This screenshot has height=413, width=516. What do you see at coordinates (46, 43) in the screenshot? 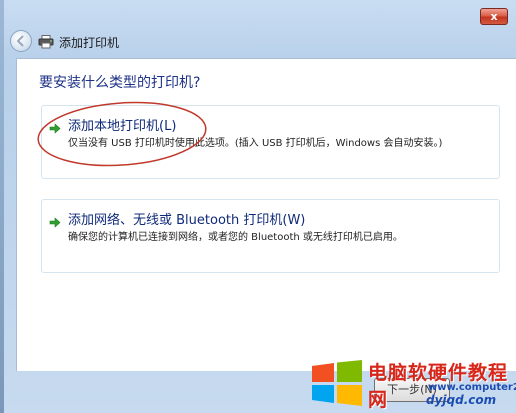
I see `printer-icon` at bounding box center [46, 43].